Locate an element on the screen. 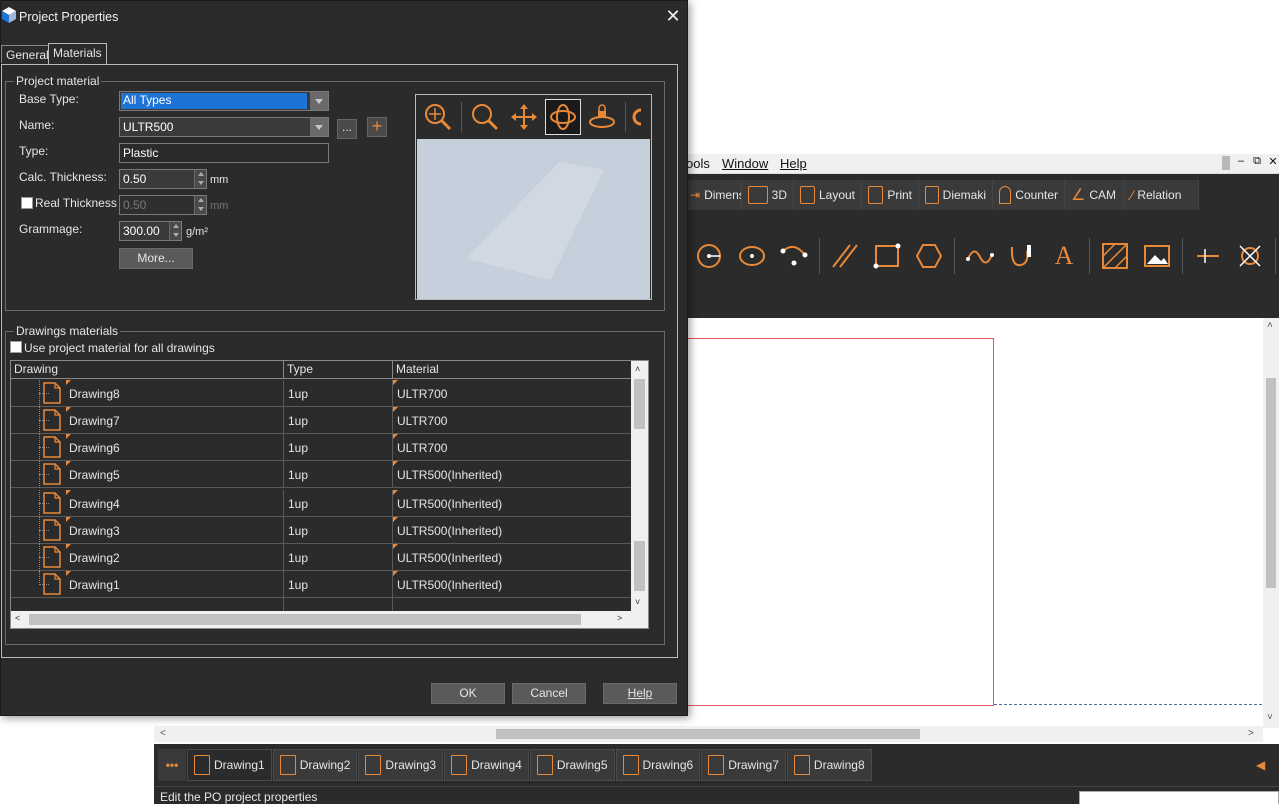 The width and height of the screenshot is (1279, 804). table-row: Drawing3 1up ULTR500(Inherited) is located at coordinates (321, 530).